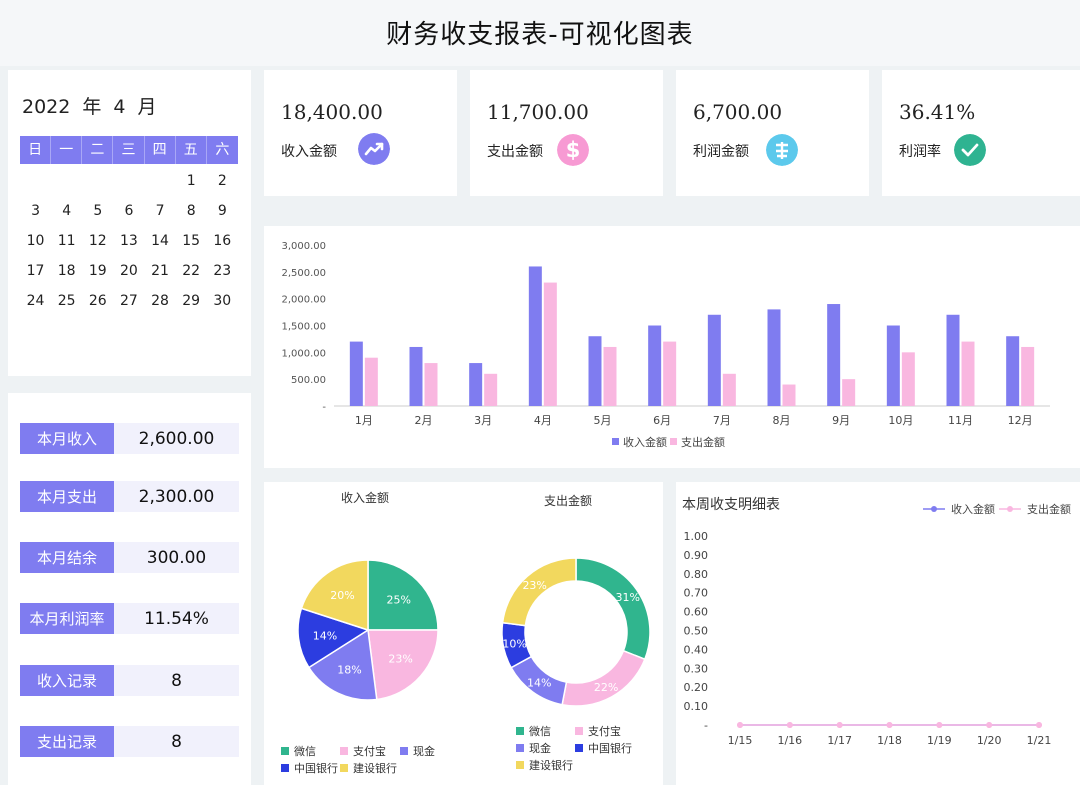  Describe the element at coordinates (989, 740) in the screenshot. I see `line-x-tick-label: 1/20` at that location.